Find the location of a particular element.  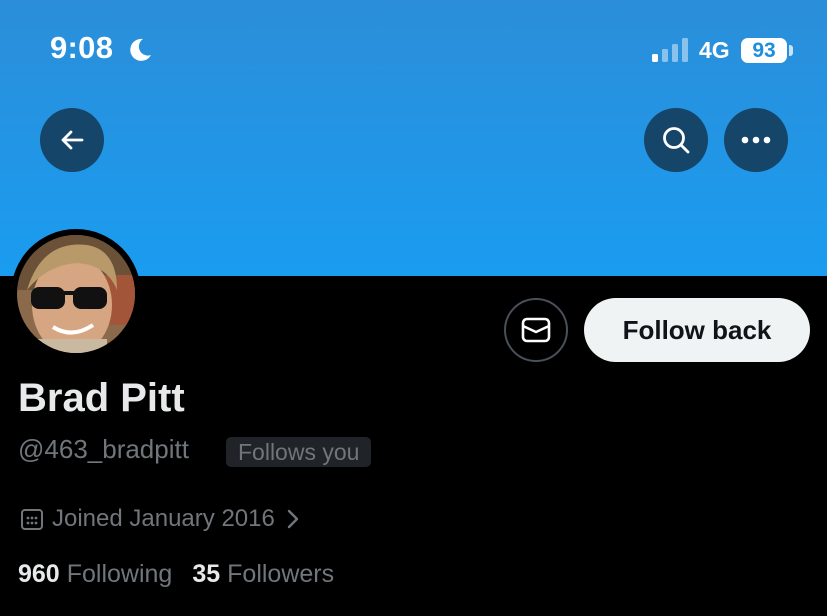

avatar is located at coordinates (76, 294).